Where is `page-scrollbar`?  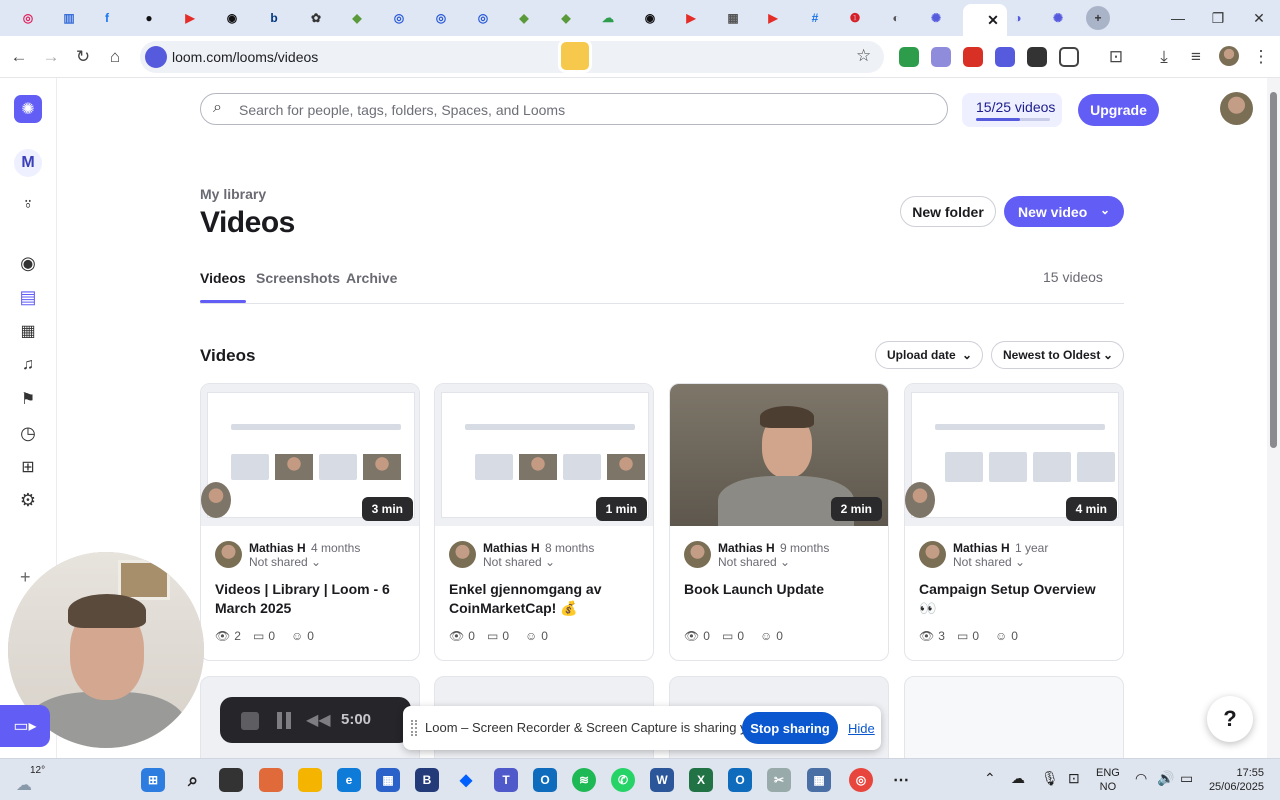
page-scrollbar is located at coordinates (1273, 423).